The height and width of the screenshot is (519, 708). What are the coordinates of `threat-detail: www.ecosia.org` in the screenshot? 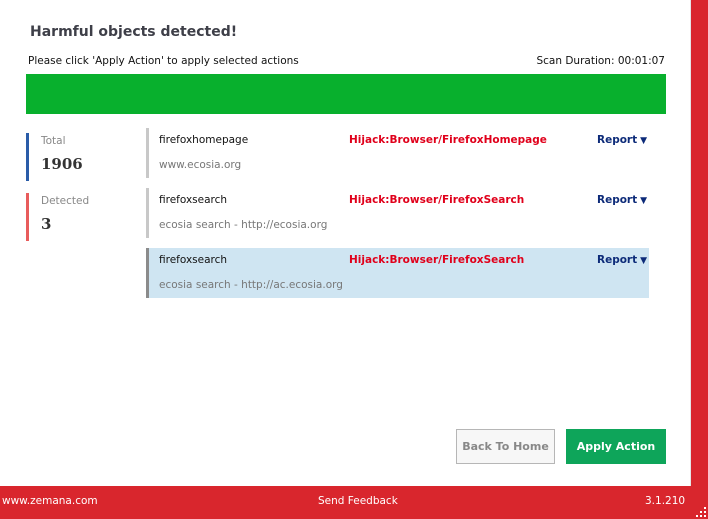 It's located at (200, 165).